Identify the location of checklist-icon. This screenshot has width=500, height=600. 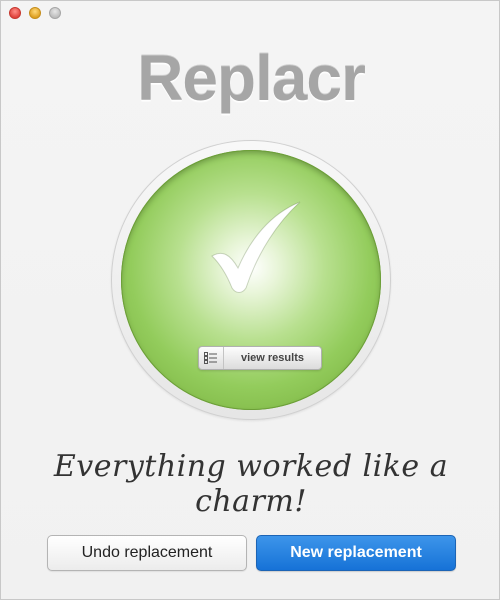
(211, 358).